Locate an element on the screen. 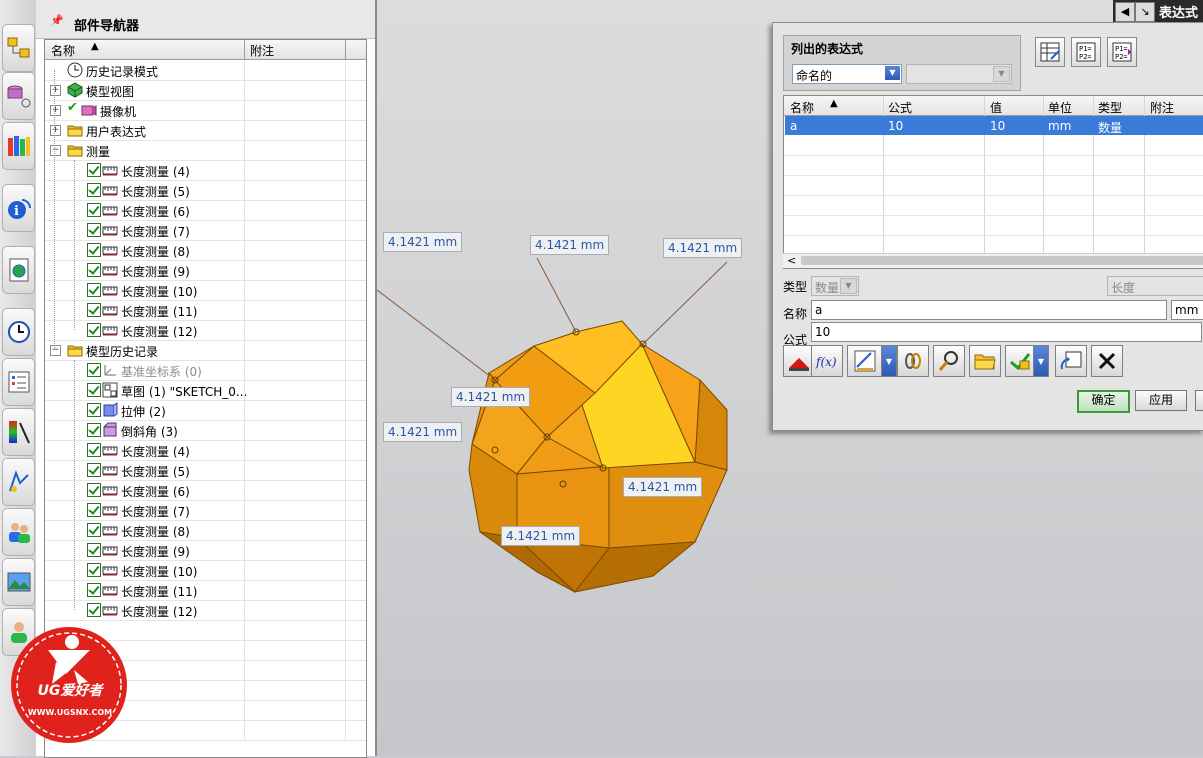 The width and height of the screenshot is (1203, 758). tree-row: + 用户表达式 is located at coordinates (205, 130).